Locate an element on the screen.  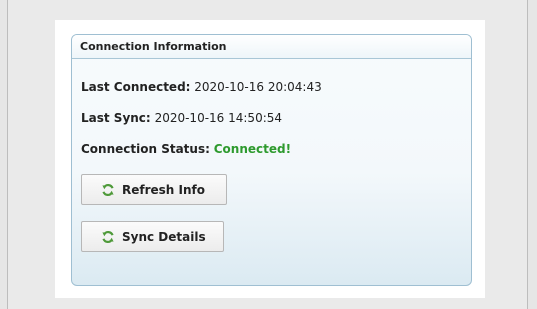
last-sync-value: 2020-10-16 14:50:54 is located at coordinates (218, 118).